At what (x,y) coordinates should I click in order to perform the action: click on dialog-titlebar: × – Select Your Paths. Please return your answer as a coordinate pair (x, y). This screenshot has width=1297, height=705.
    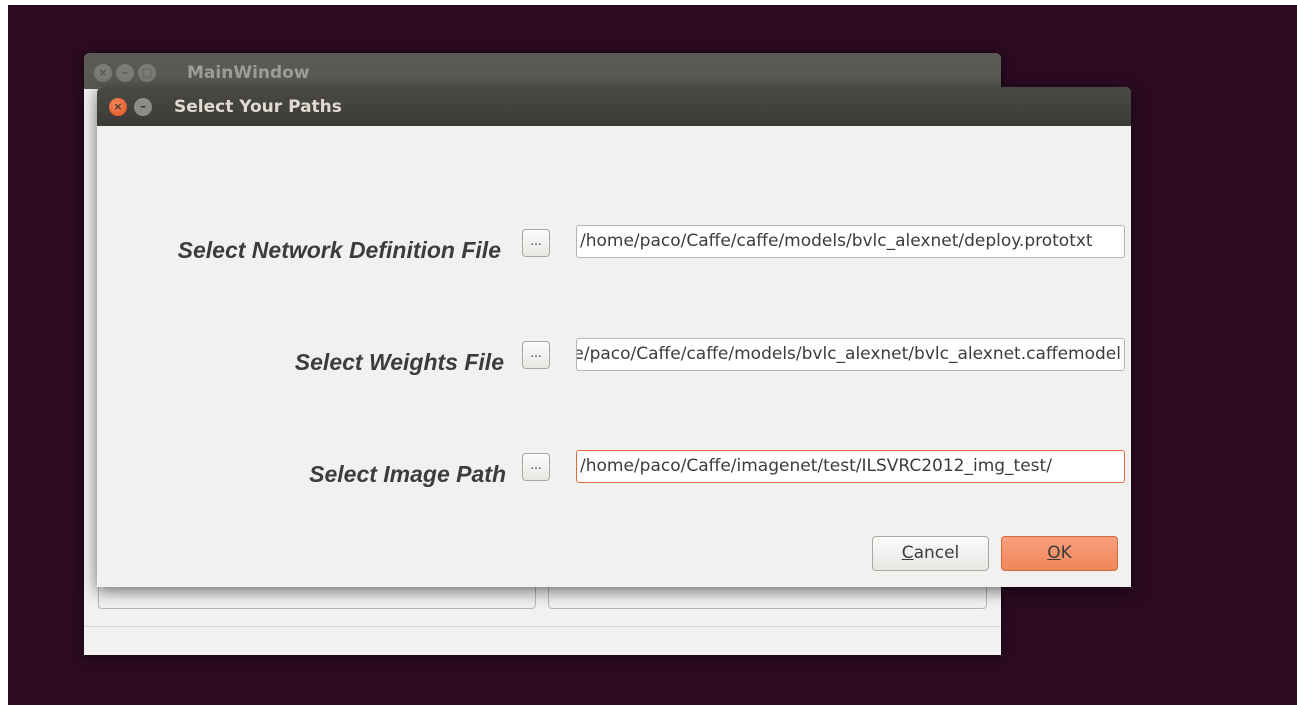
    Looking at the image, I should click on (614, 106).